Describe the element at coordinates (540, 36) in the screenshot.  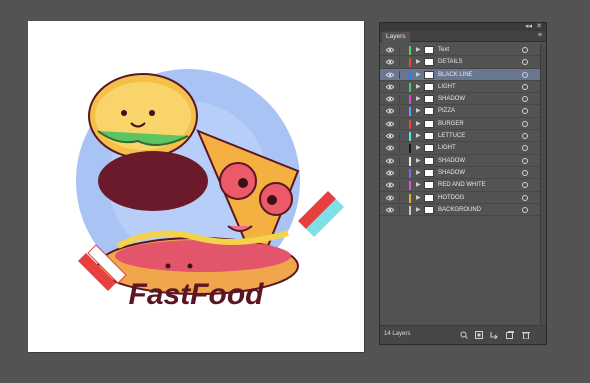
I see `panel-menu-icon: ≡` at that location.